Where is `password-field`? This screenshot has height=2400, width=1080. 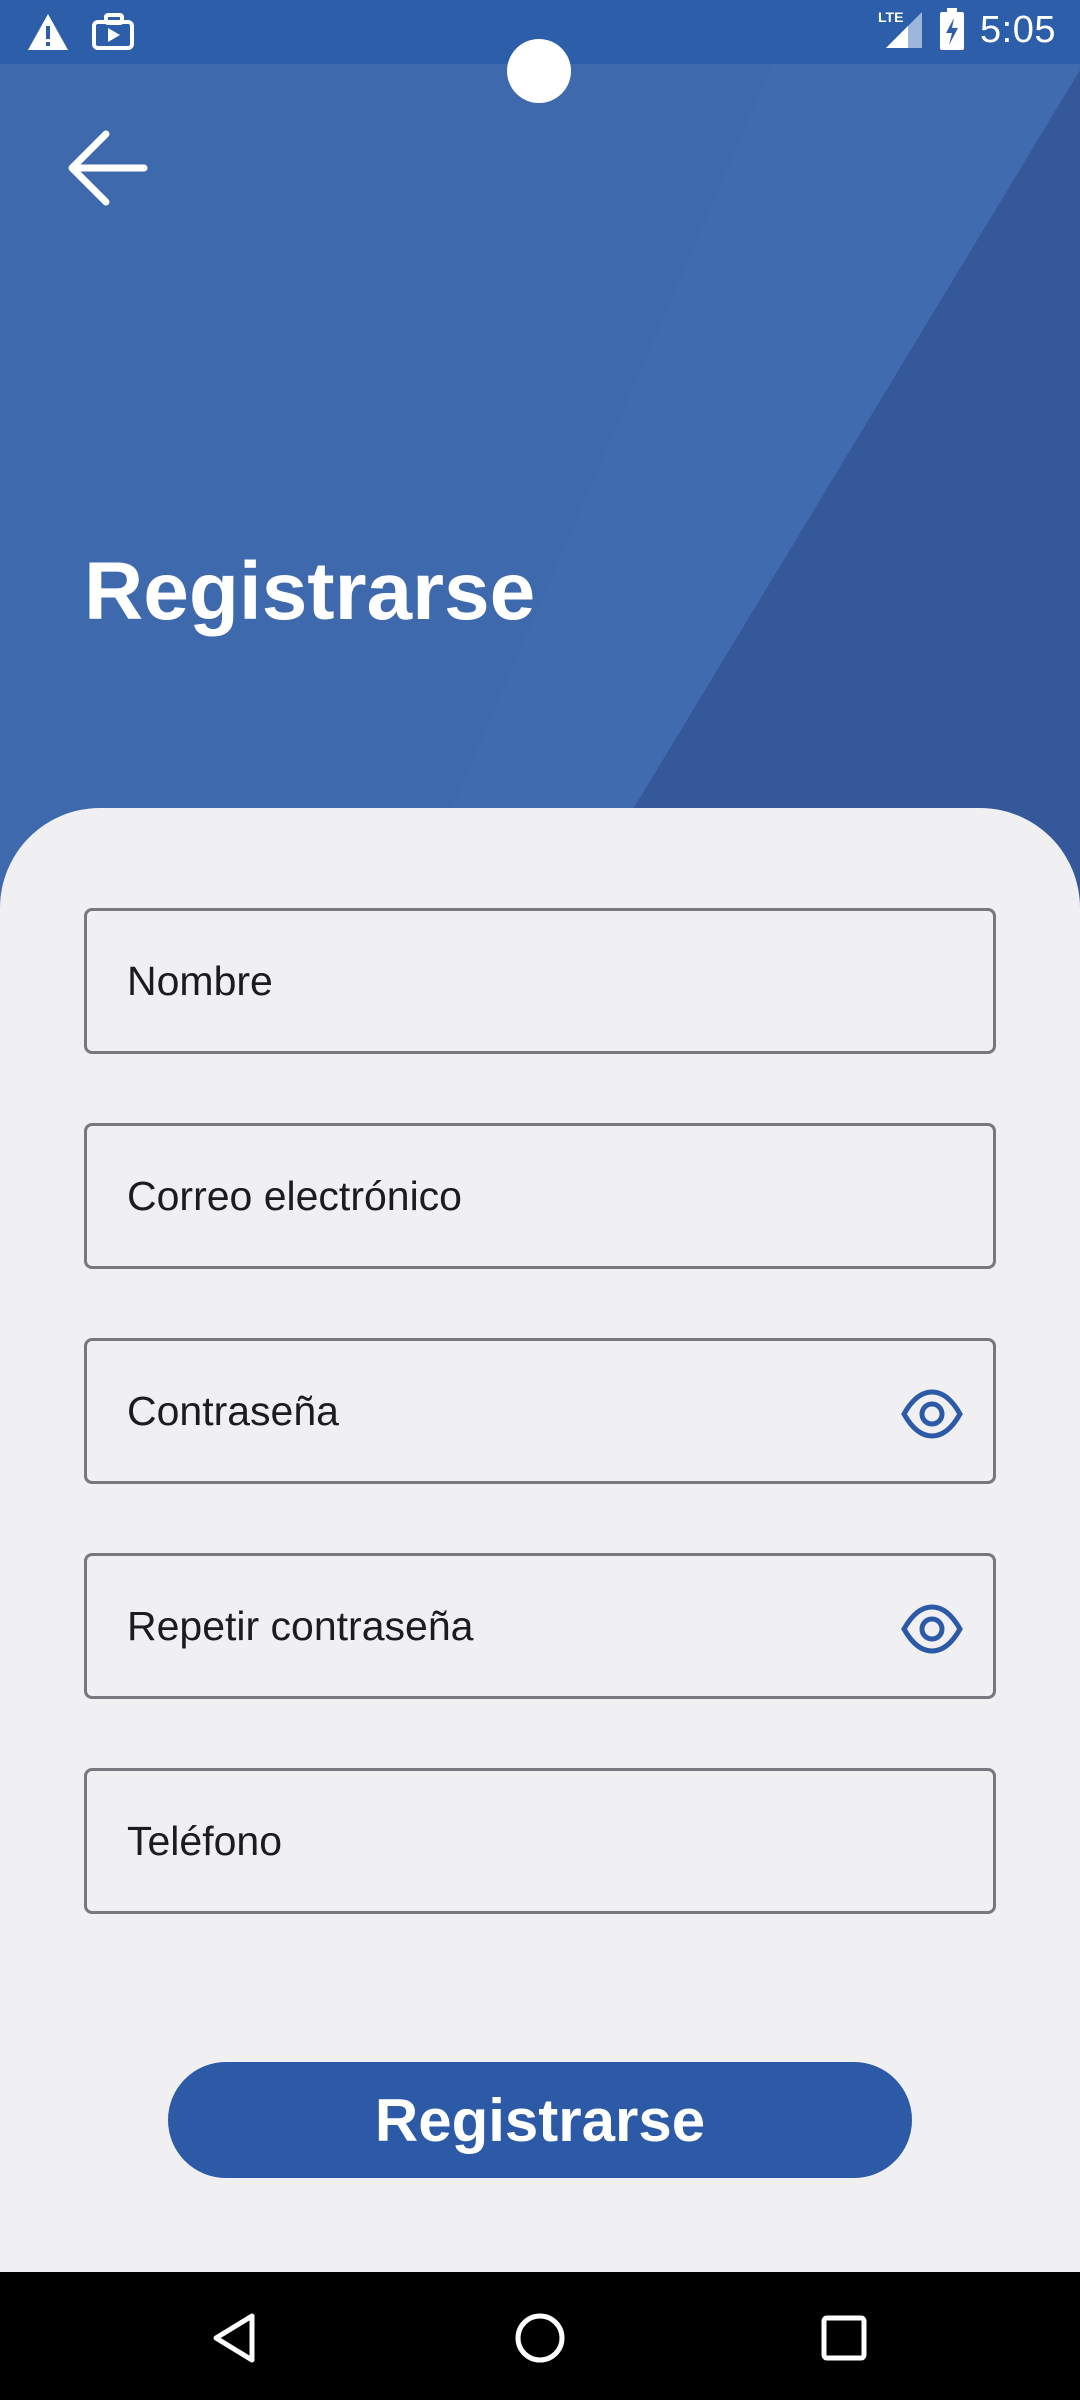
password-field is located at coordinates (540, 1411).